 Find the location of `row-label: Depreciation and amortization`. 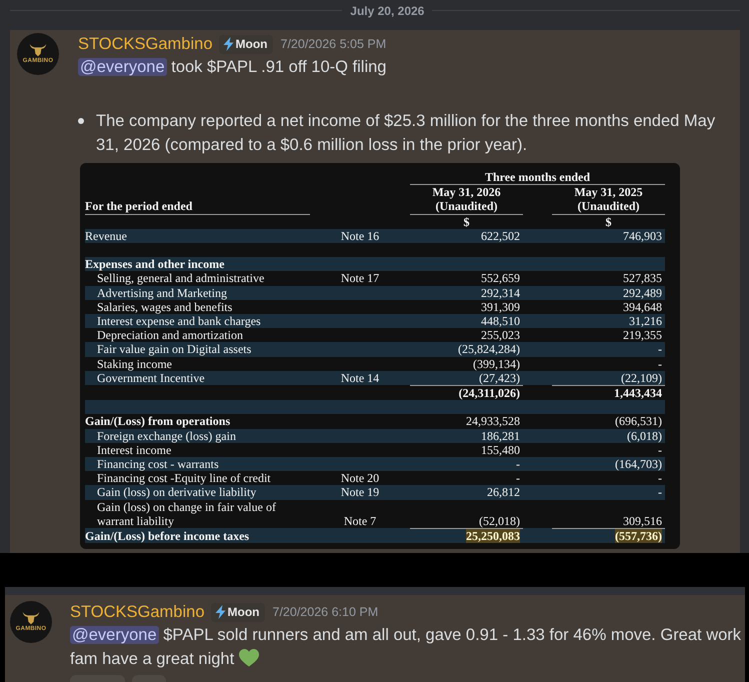

row-label: Depreciation and amortization is located at coordinates (170, 335).